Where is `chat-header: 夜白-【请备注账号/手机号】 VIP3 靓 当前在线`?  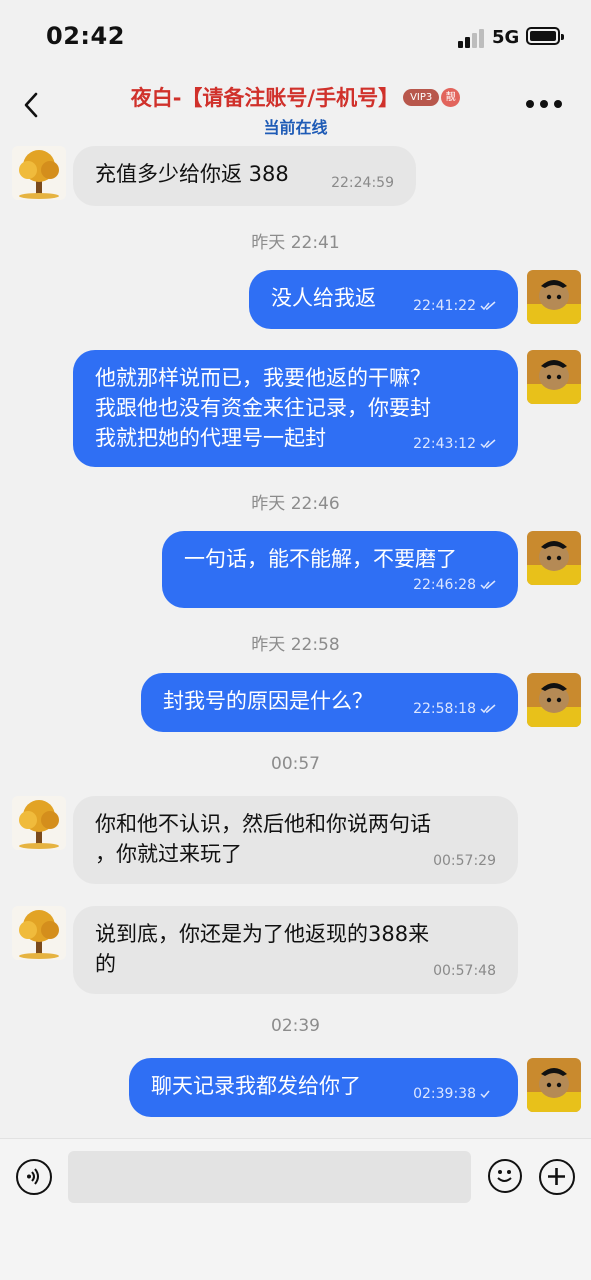
chat-header: 夜白-【请备注账号/手机号】 VIP3 靓 当前在线 is located at coordinates (295, 107).